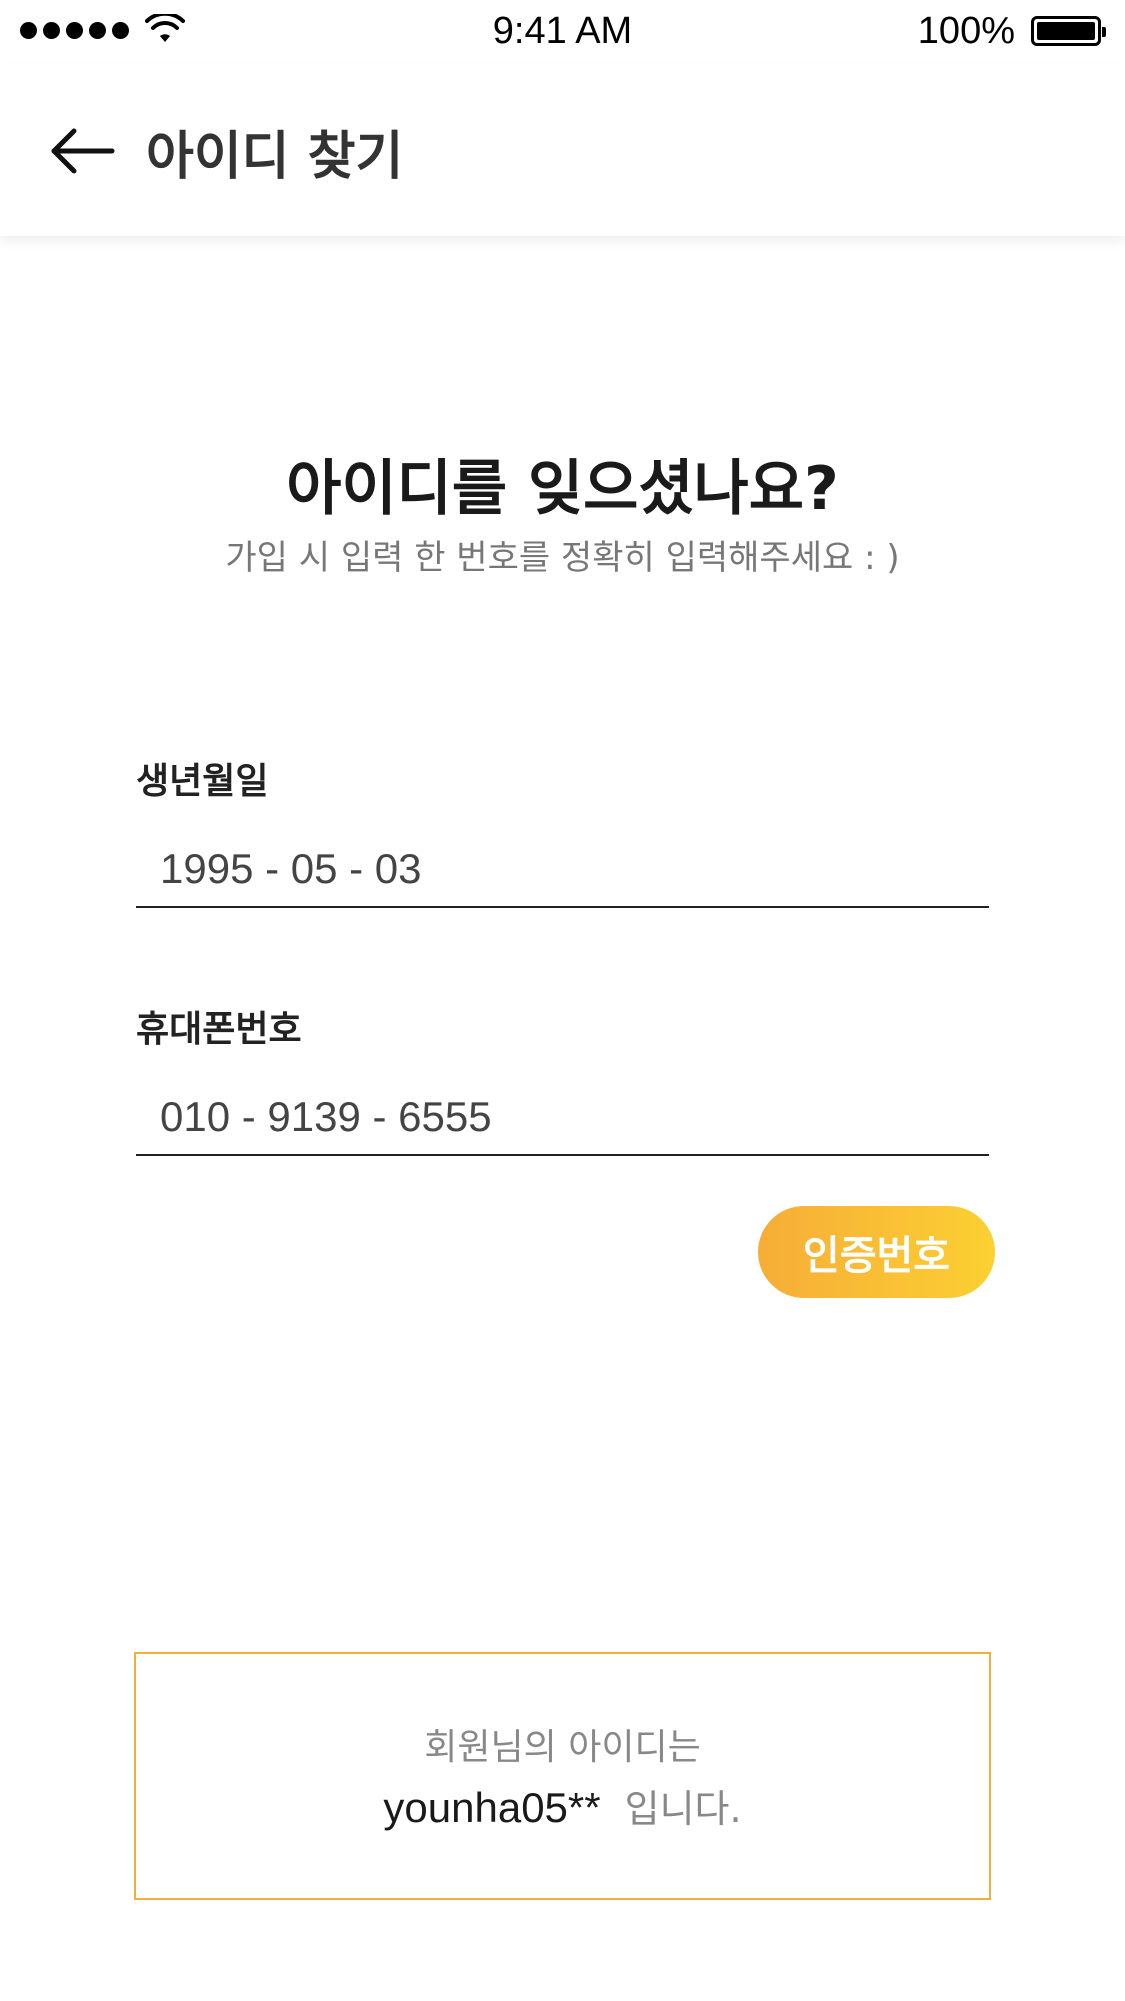  I want to click on back-button, so click(83, 151).